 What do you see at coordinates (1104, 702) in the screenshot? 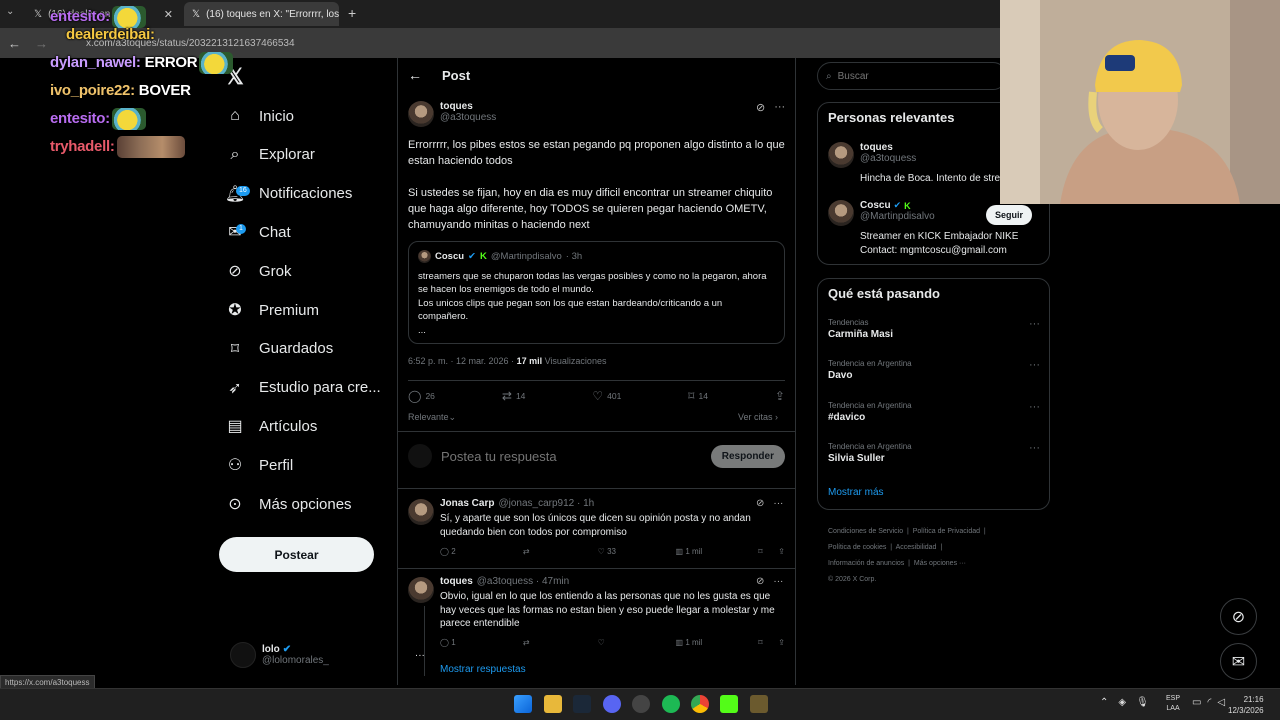
I see `chevron-up-icon: ⌃` at bounding box center [1104, 702].